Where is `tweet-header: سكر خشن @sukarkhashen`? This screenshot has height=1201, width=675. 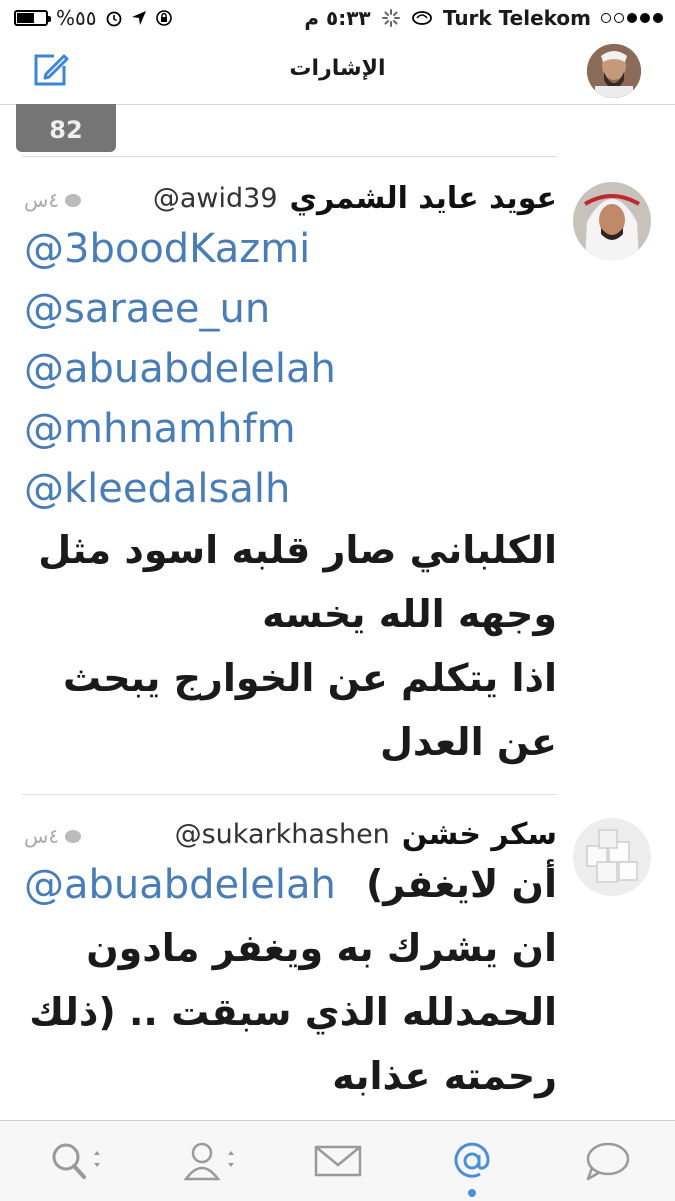
tweet-header: سكر خشن @sukarkhashen is located at coordinates (289, 834).